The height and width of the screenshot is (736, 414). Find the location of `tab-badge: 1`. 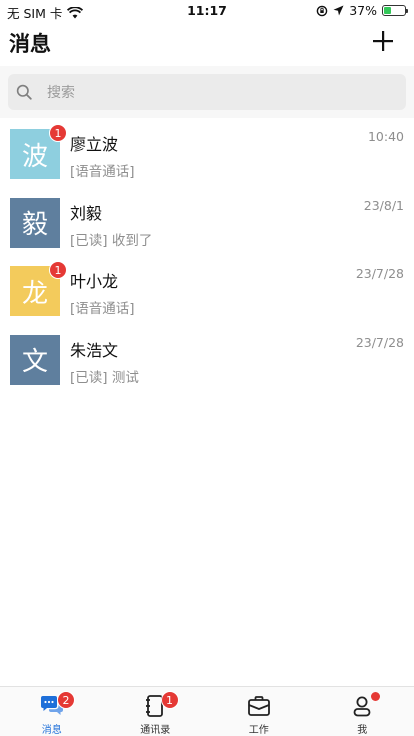

tab-badge: 1 is located at coordinates (169, 700).